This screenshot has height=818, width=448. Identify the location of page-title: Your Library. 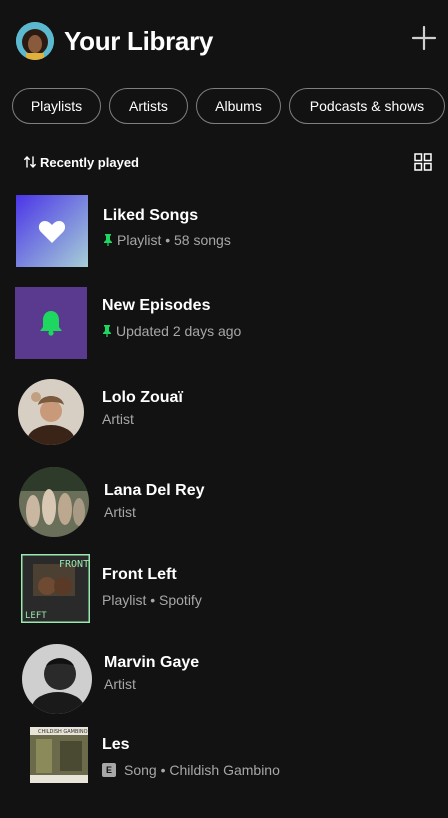
(139, 41).